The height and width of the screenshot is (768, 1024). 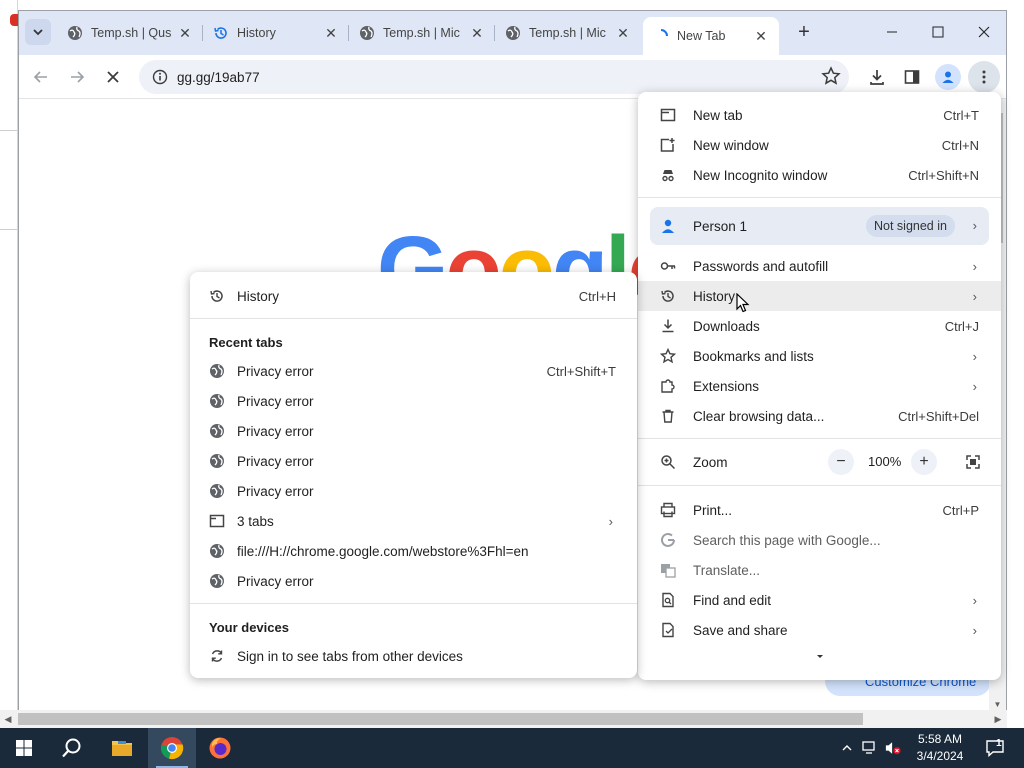 I want to click on menu-item-save-and-share: Save and share ›, so click(x=819, y=630).